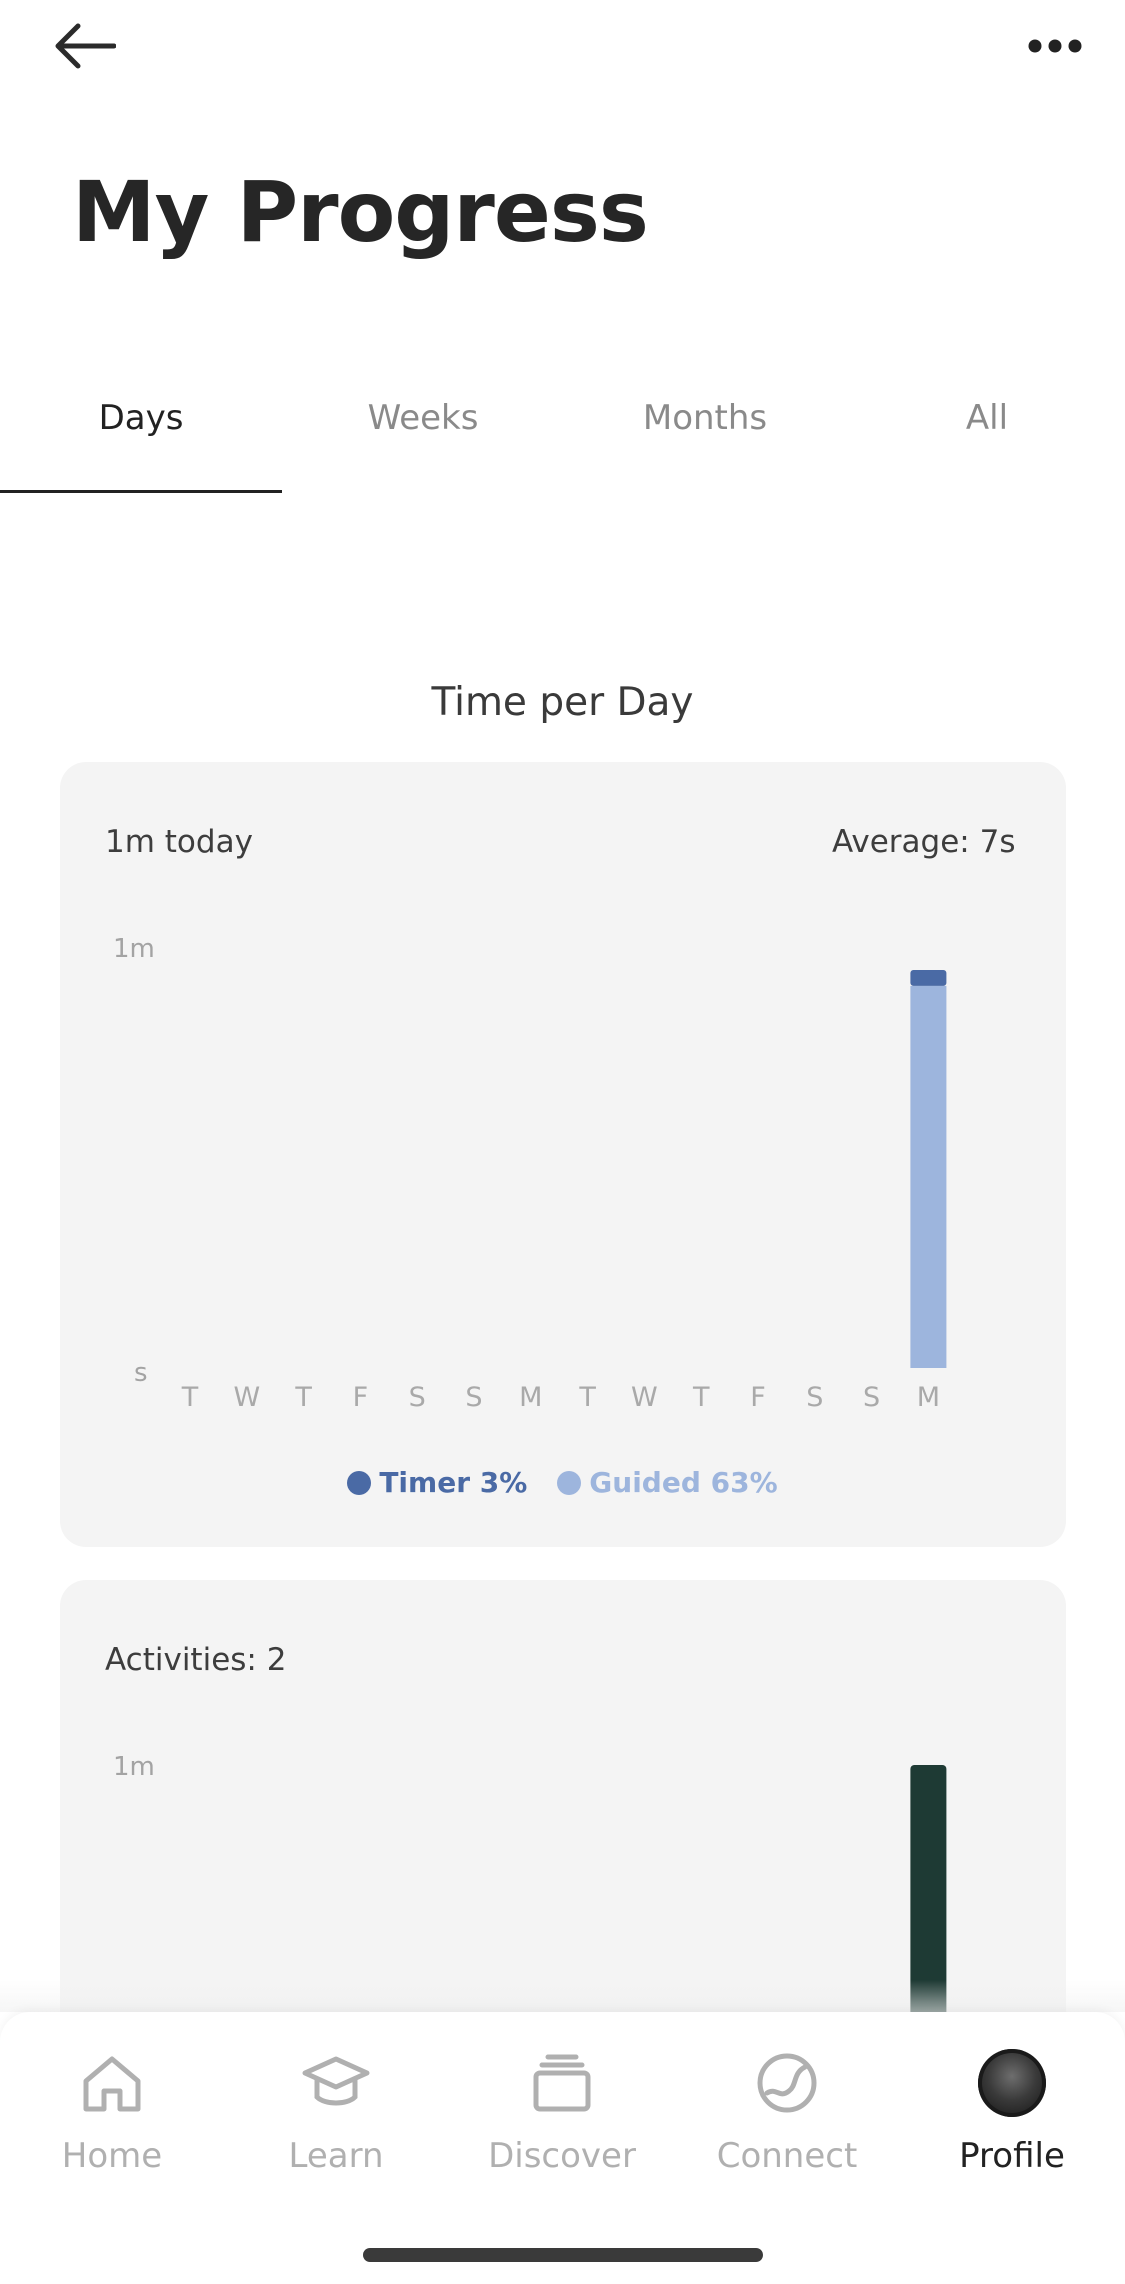 This screenshot has height=2284, width=1125. What do you see at coordinates (705, 438) in the screenshot?
I see `tab-months: Months` at bounding box center [705, 438].